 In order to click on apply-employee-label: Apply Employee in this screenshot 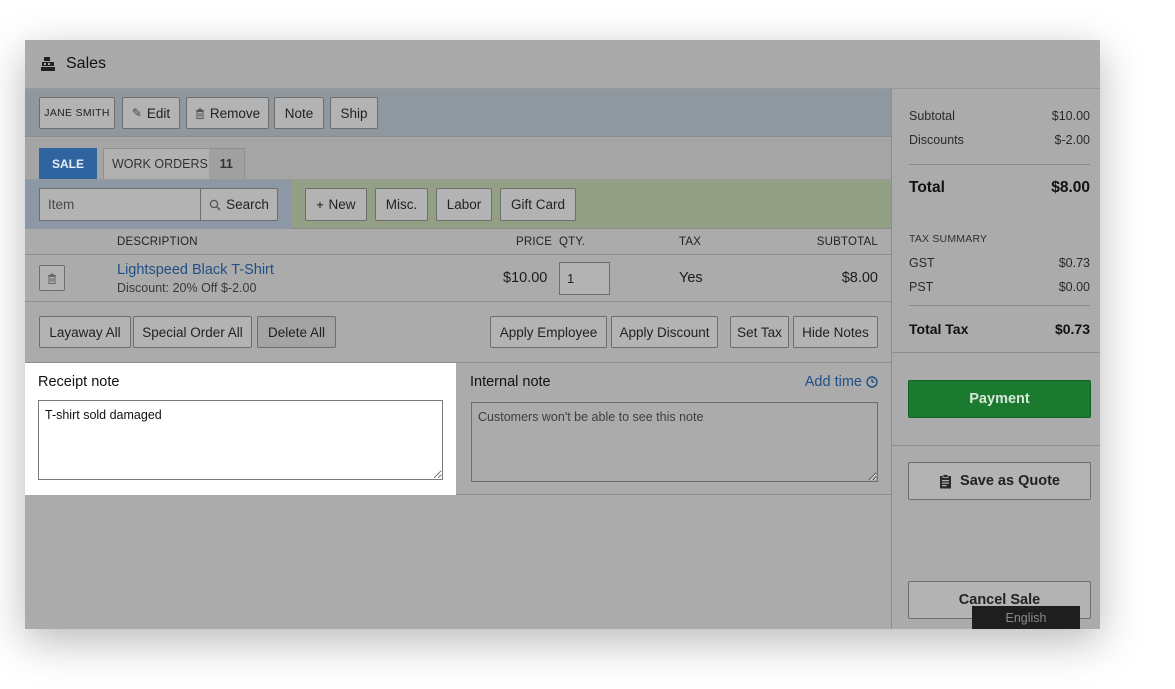, I will do `click(548, 332)`.